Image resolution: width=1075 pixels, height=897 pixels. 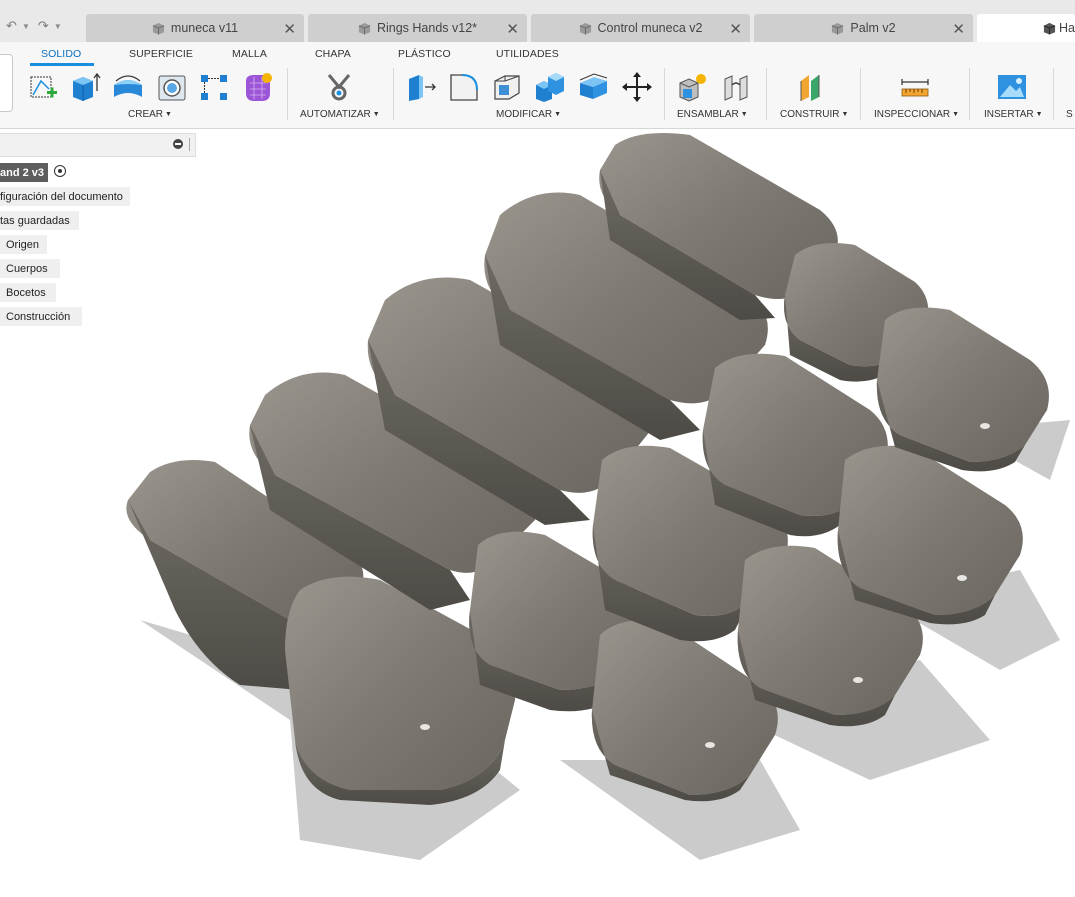 What do you see at coordinates (214, 87) in the screenshot?
I see `pattern-icon` at bounding box center [214, 87].